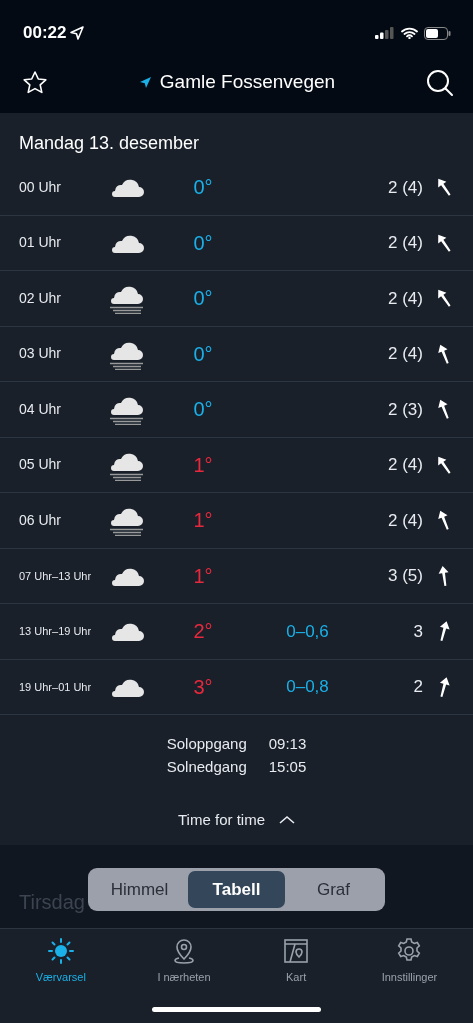 This screenshot has width=473, height=1023. What do you see at coordinates (56, 687) in the screenshot?
I see `time-label: 19 Uhr–01 Uhr` at bounding box center [56, 687].